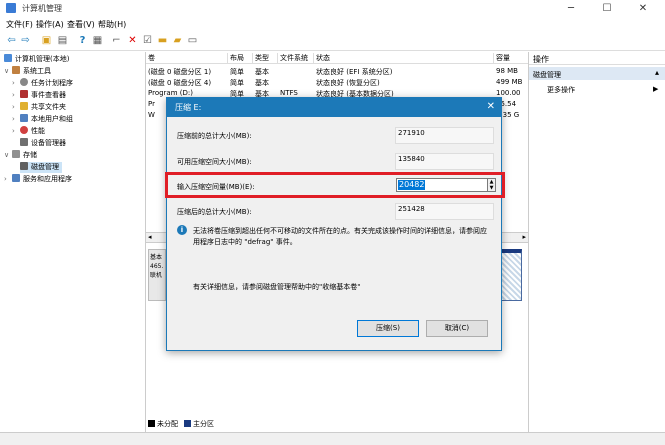 This screenshot has height=445, width=665. What do you see at coordinates (334, 107) in the screenshot?
I see `dialog-title-bar: 压缩 E: ✕` at bounding box center [334, 107].